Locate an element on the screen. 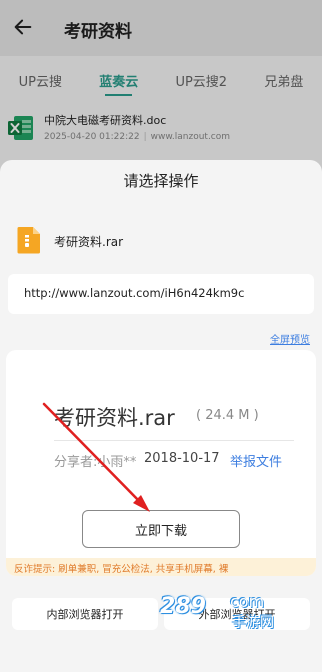 The width and height of the screenshot is (322, 672). fraud-warning-text: 反诈提示: 刷单兼职, 冒充公检法, 共享手机屏幕, 裸 is located at coordinates (121, 569).